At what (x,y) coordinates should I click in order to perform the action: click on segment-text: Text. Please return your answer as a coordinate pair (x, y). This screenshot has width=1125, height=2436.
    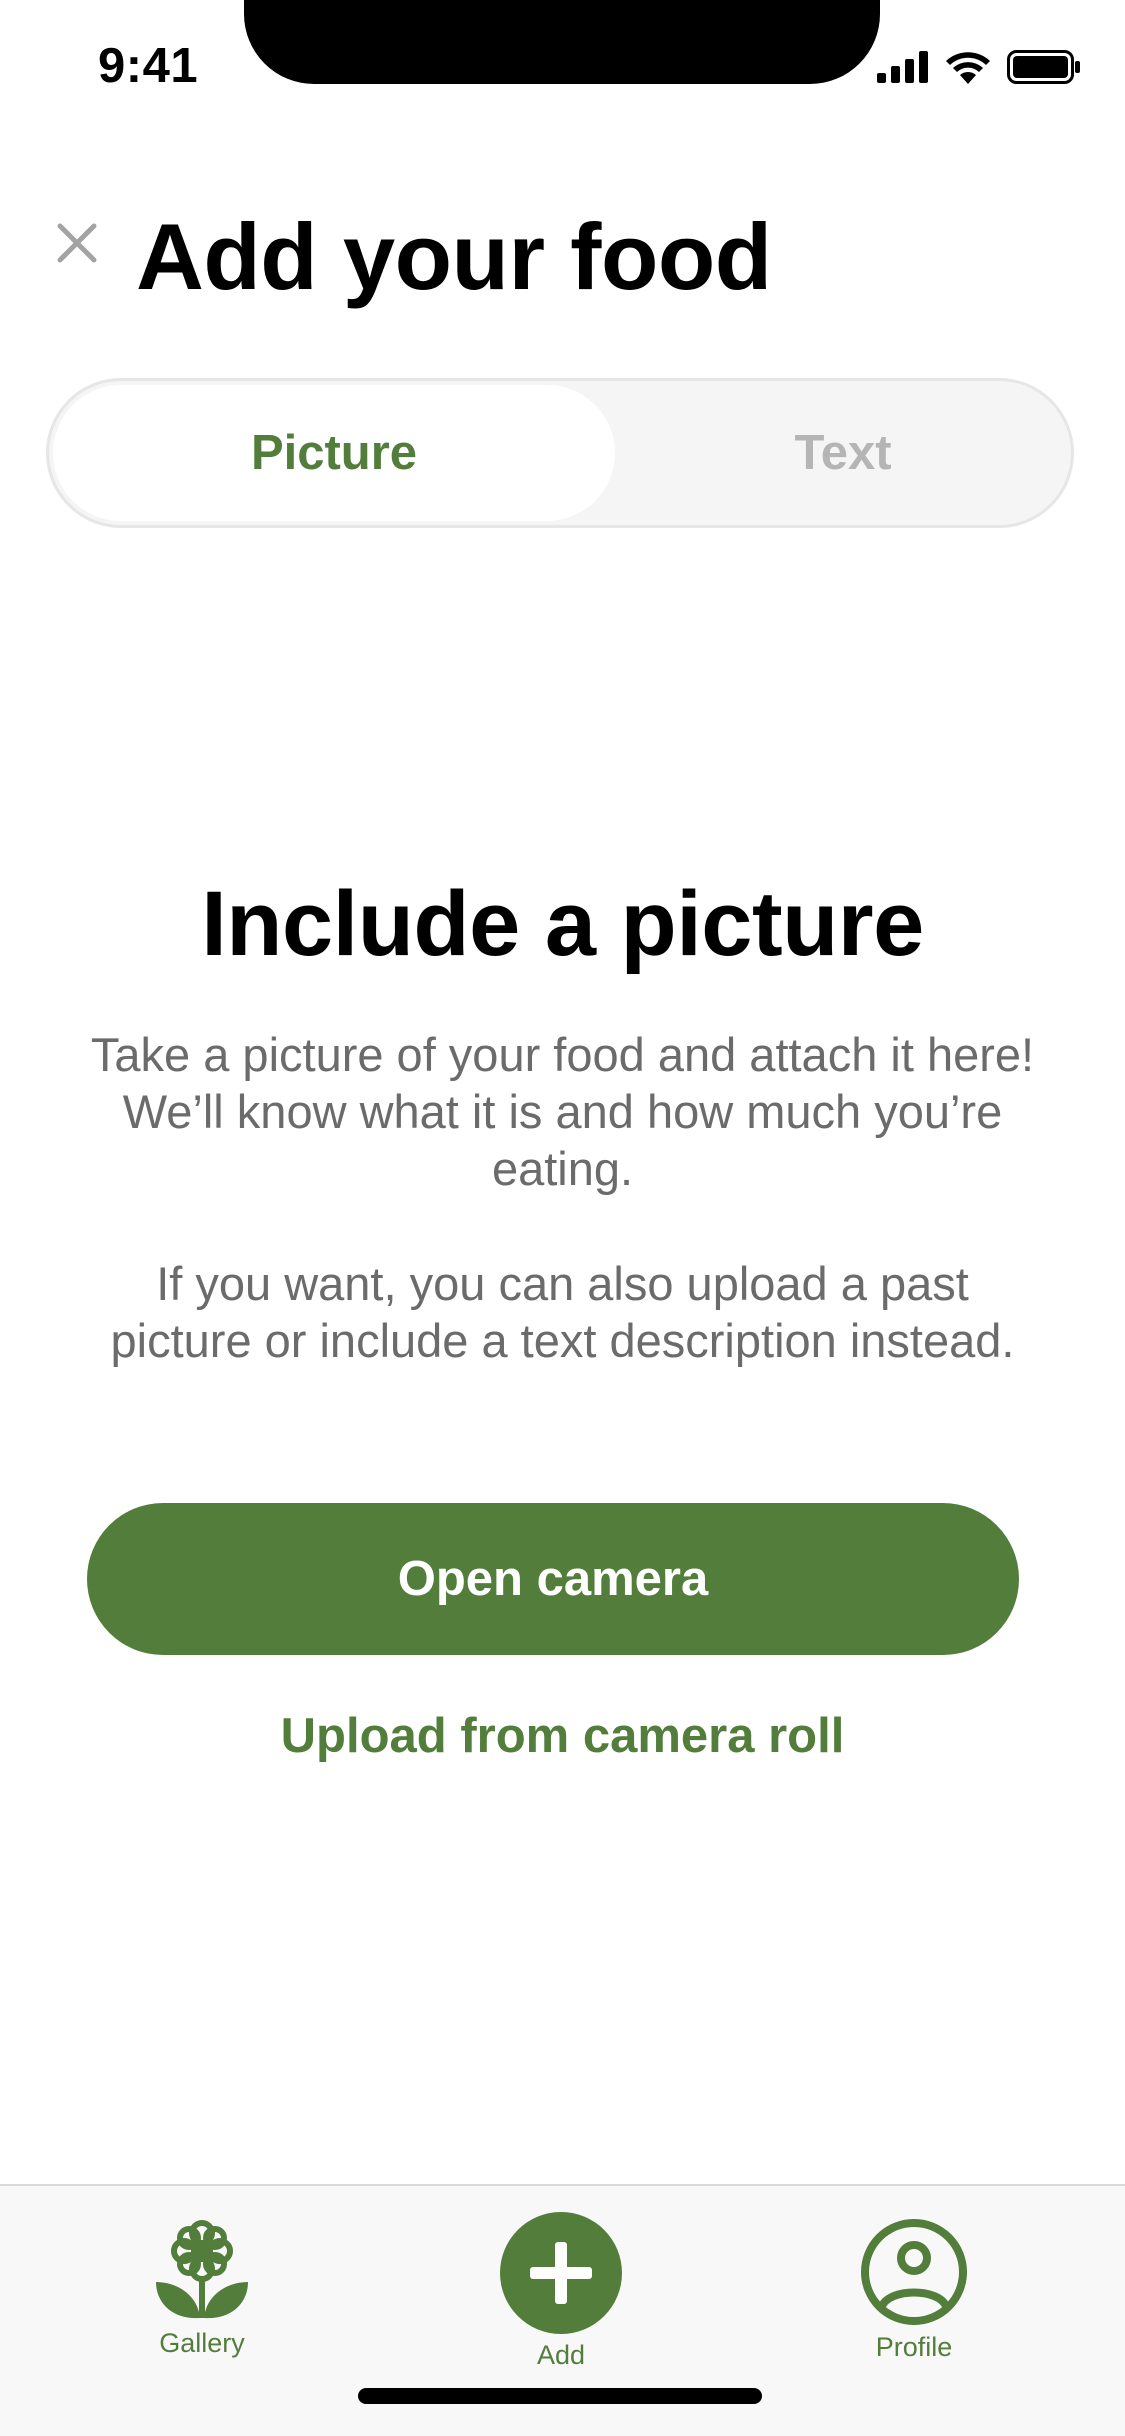
    Looking at the image, I should click on (843, 453).